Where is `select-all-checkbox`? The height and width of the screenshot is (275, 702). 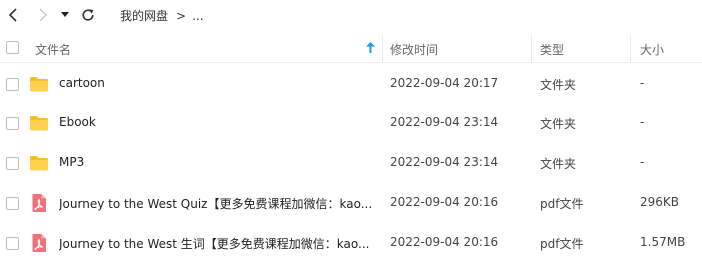 select-all-checkbox is located at coordinates (12, 47).